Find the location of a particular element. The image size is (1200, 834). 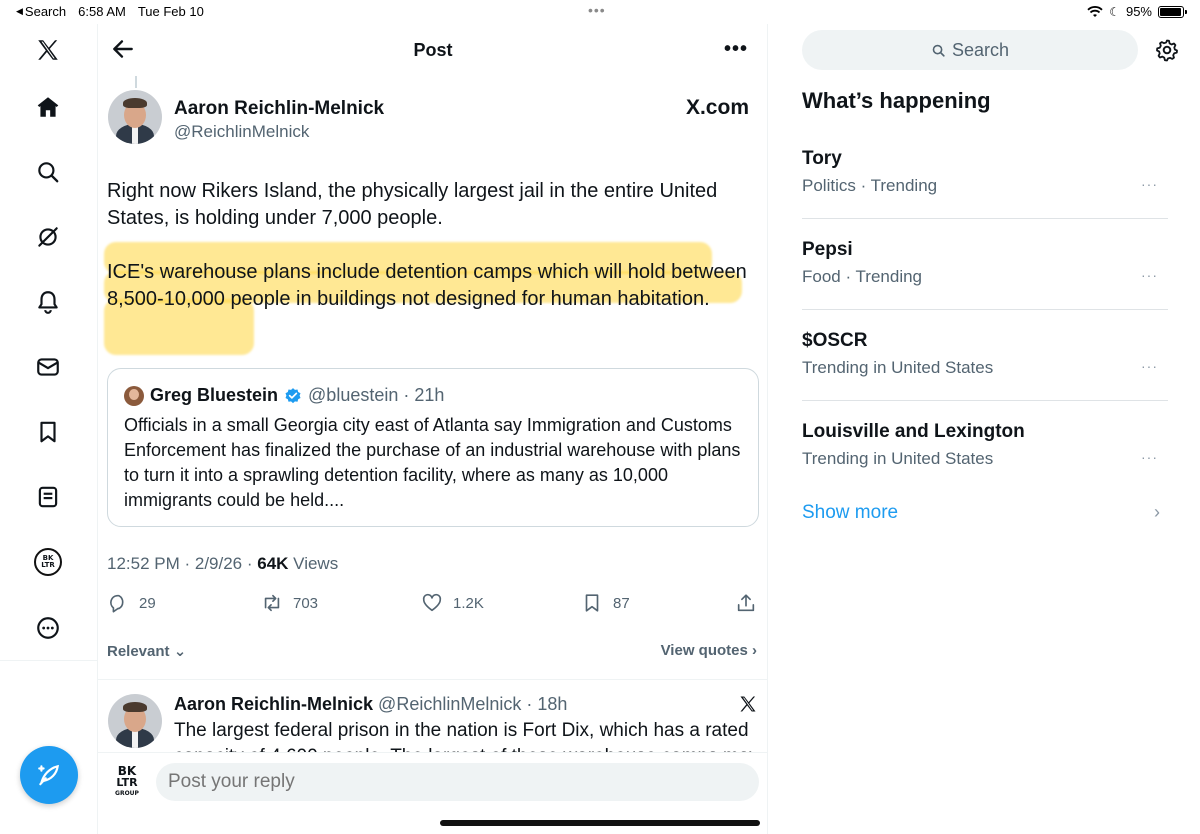

home-indicator is located at coordinates (600, 823).